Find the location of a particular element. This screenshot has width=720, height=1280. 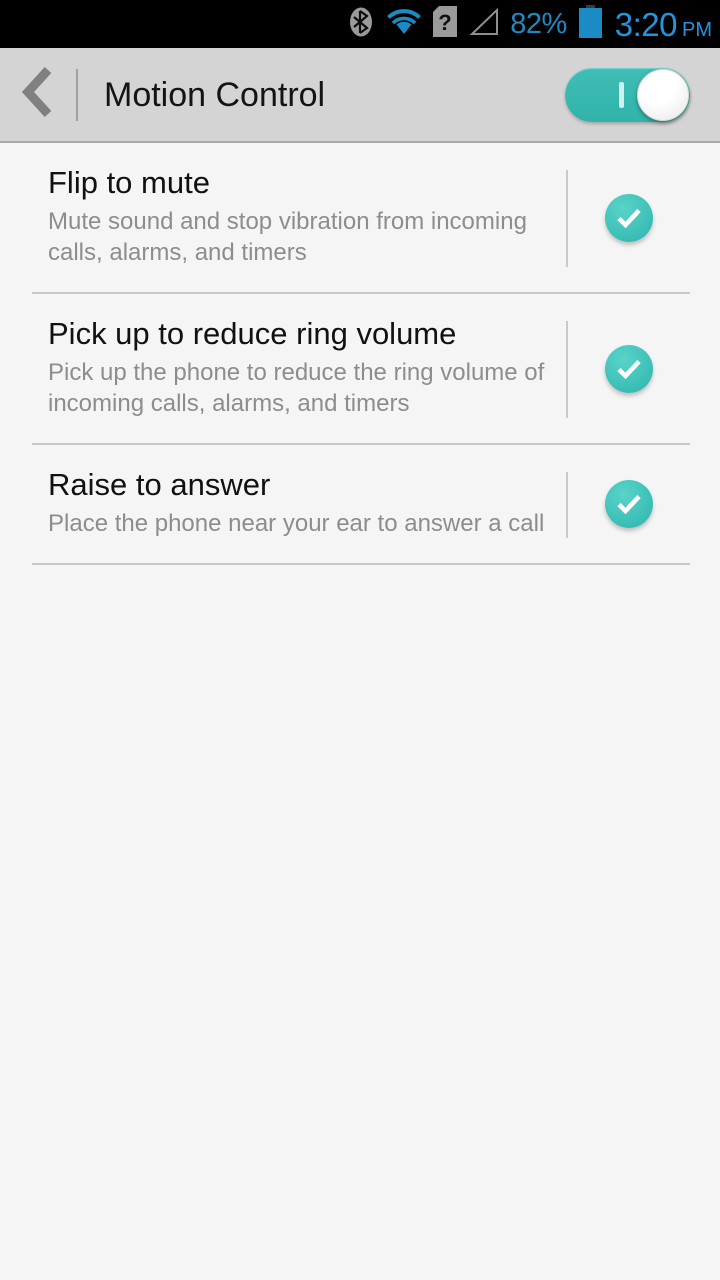

back-button is located at coordinates (38, 94).